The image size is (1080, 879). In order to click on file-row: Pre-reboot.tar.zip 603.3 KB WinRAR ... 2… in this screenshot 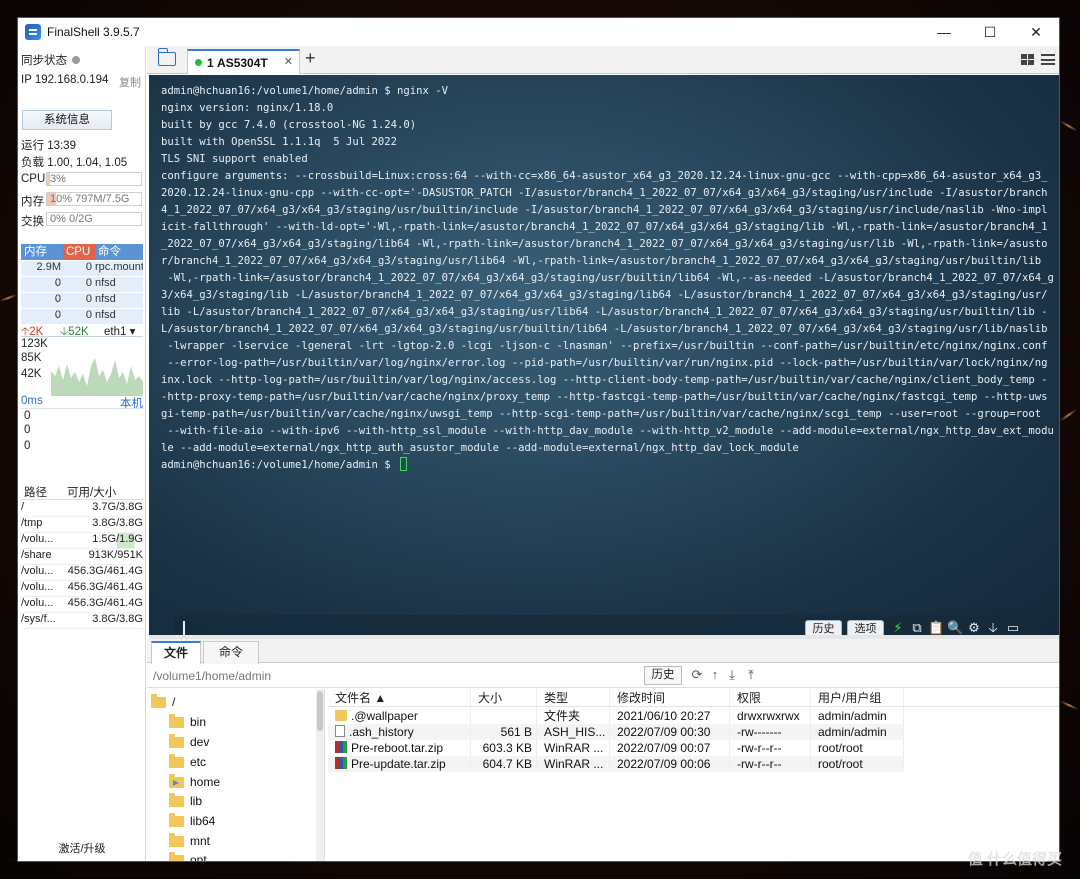, I will do `click(616, 748)`.